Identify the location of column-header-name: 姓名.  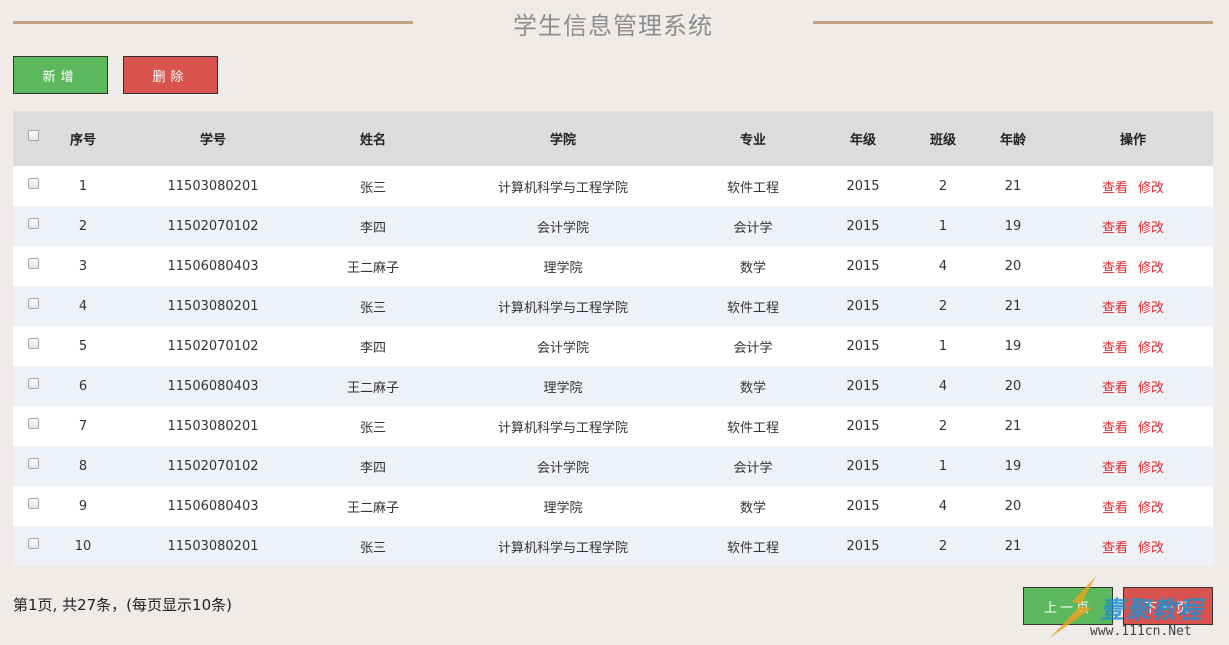
(373, 138).